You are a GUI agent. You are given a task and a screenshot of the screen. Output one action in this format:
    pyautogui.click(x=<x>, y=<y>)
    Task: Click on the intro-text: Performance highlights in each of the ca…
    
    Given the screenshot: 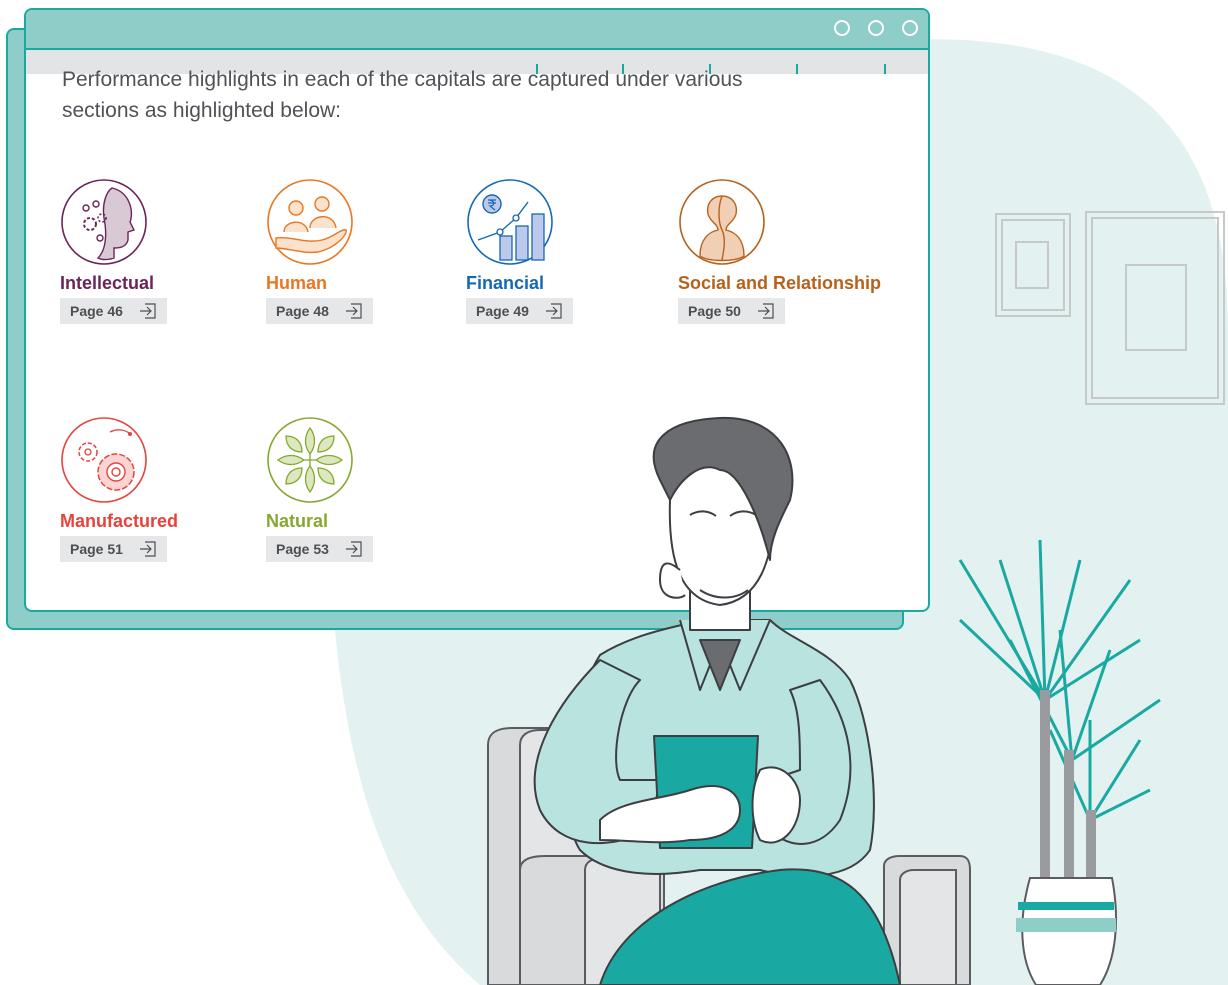 What is the action you would take?
    pyautogui.click(x=402, y=95)
    